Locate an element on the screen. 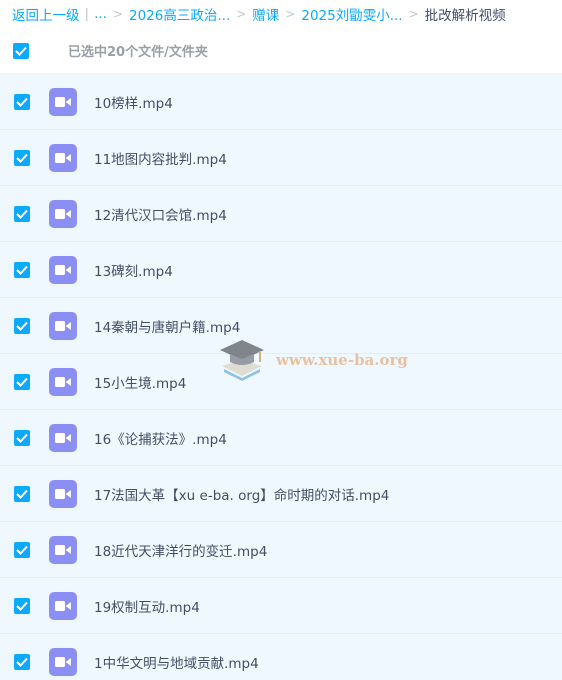 The image size is (562, 680). file-name: 15小生境.mp4 is located at coordinates (140, 382).